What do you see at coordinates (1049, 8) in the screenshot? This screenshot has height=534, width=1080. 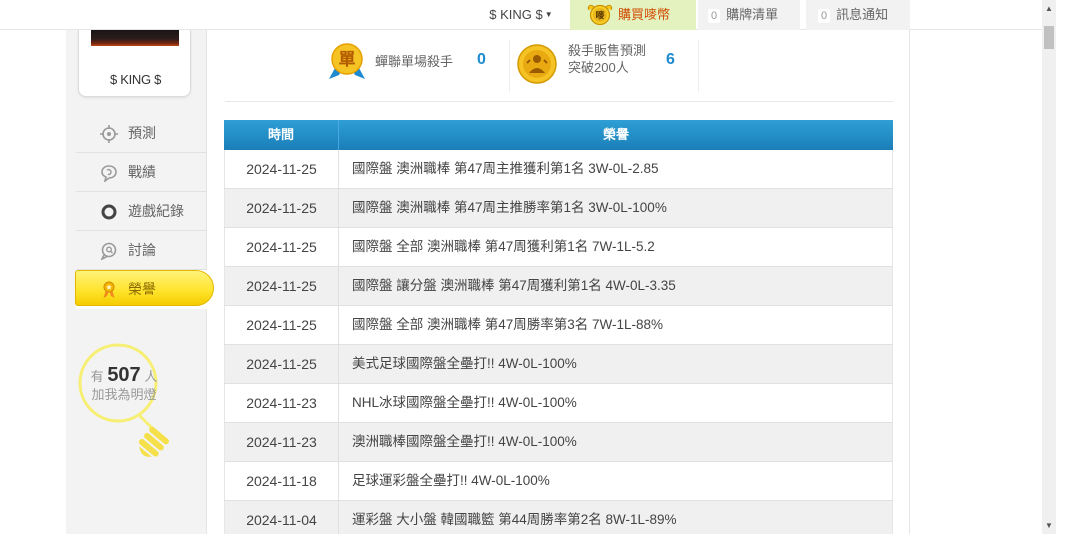 I see `scroll-up-arrow-icon: ▲` at bounding box center [1049, 8].